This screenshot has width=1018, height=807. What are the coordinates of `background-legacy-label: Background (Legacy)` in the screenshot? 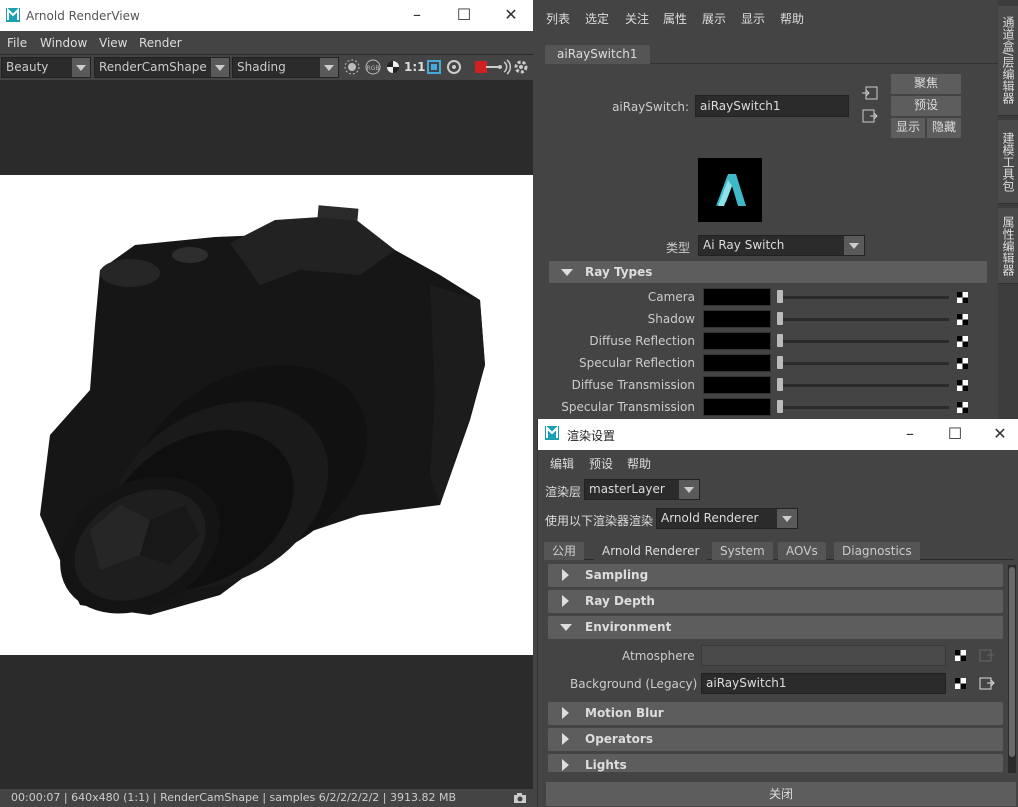 It's located at (634, 684).